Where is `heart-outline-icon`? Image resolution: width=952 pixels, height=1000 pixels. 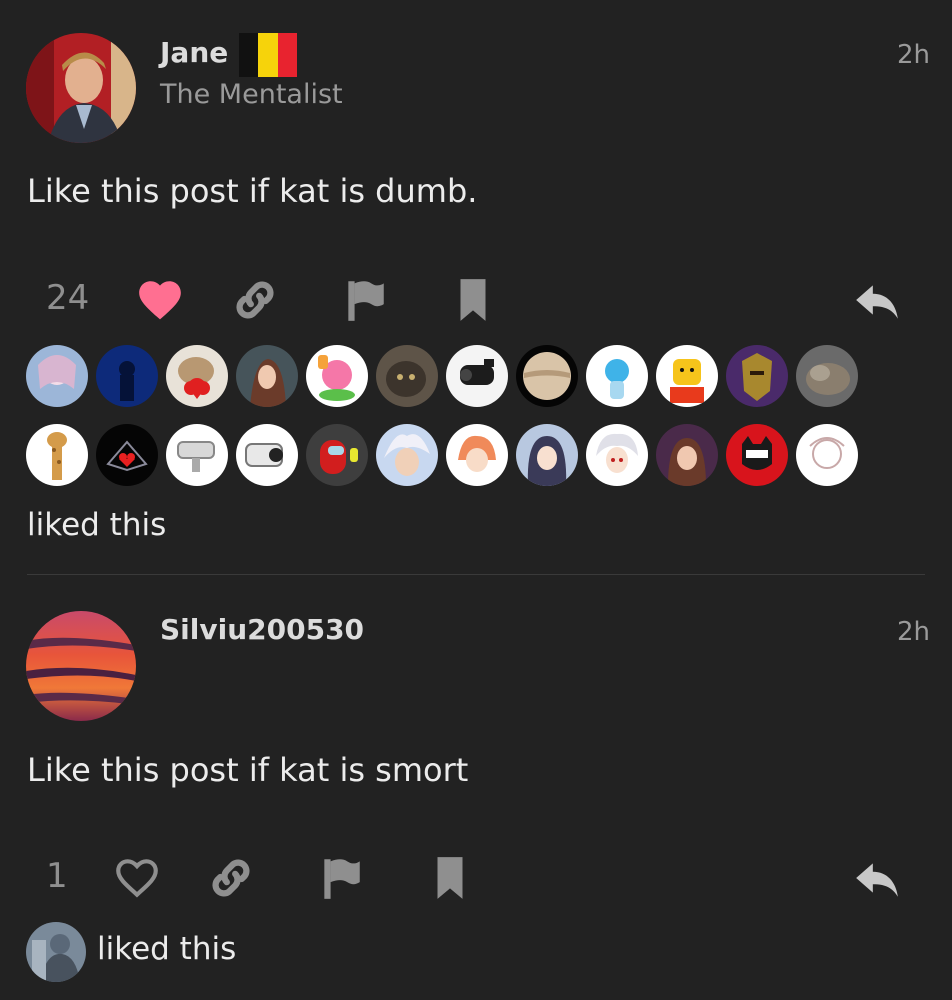 heart-outline-icon is located at coordinates (137, 878).